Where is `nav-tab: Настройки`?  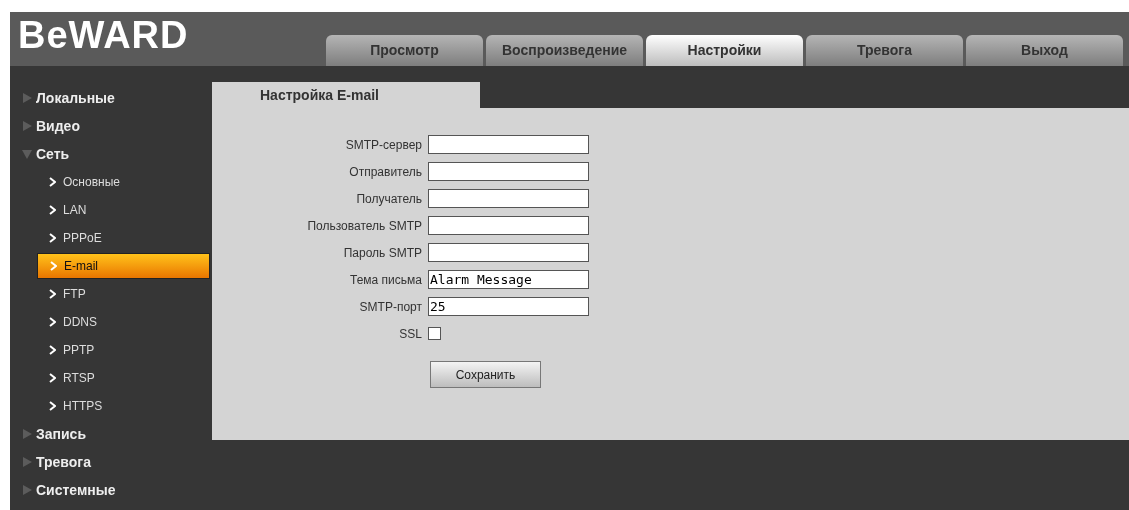 nav-tab: Настройки is located at coordinates (724, 50).